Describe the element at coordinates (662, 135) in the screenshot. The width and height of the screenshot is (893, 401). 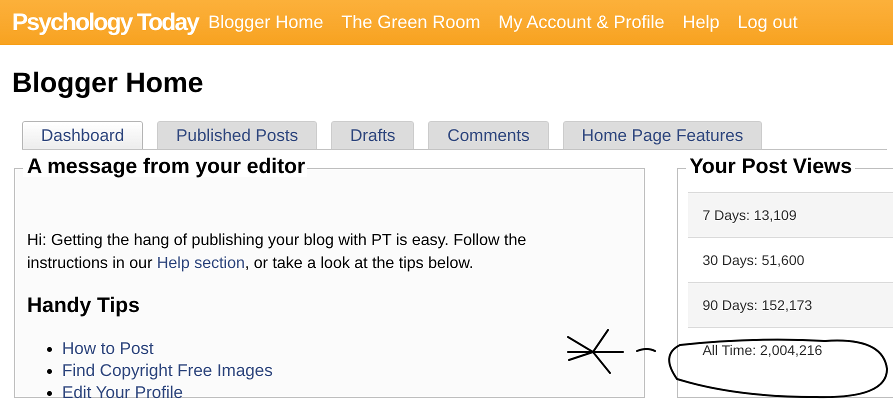
I see `tab: Home Page Features` at that location.